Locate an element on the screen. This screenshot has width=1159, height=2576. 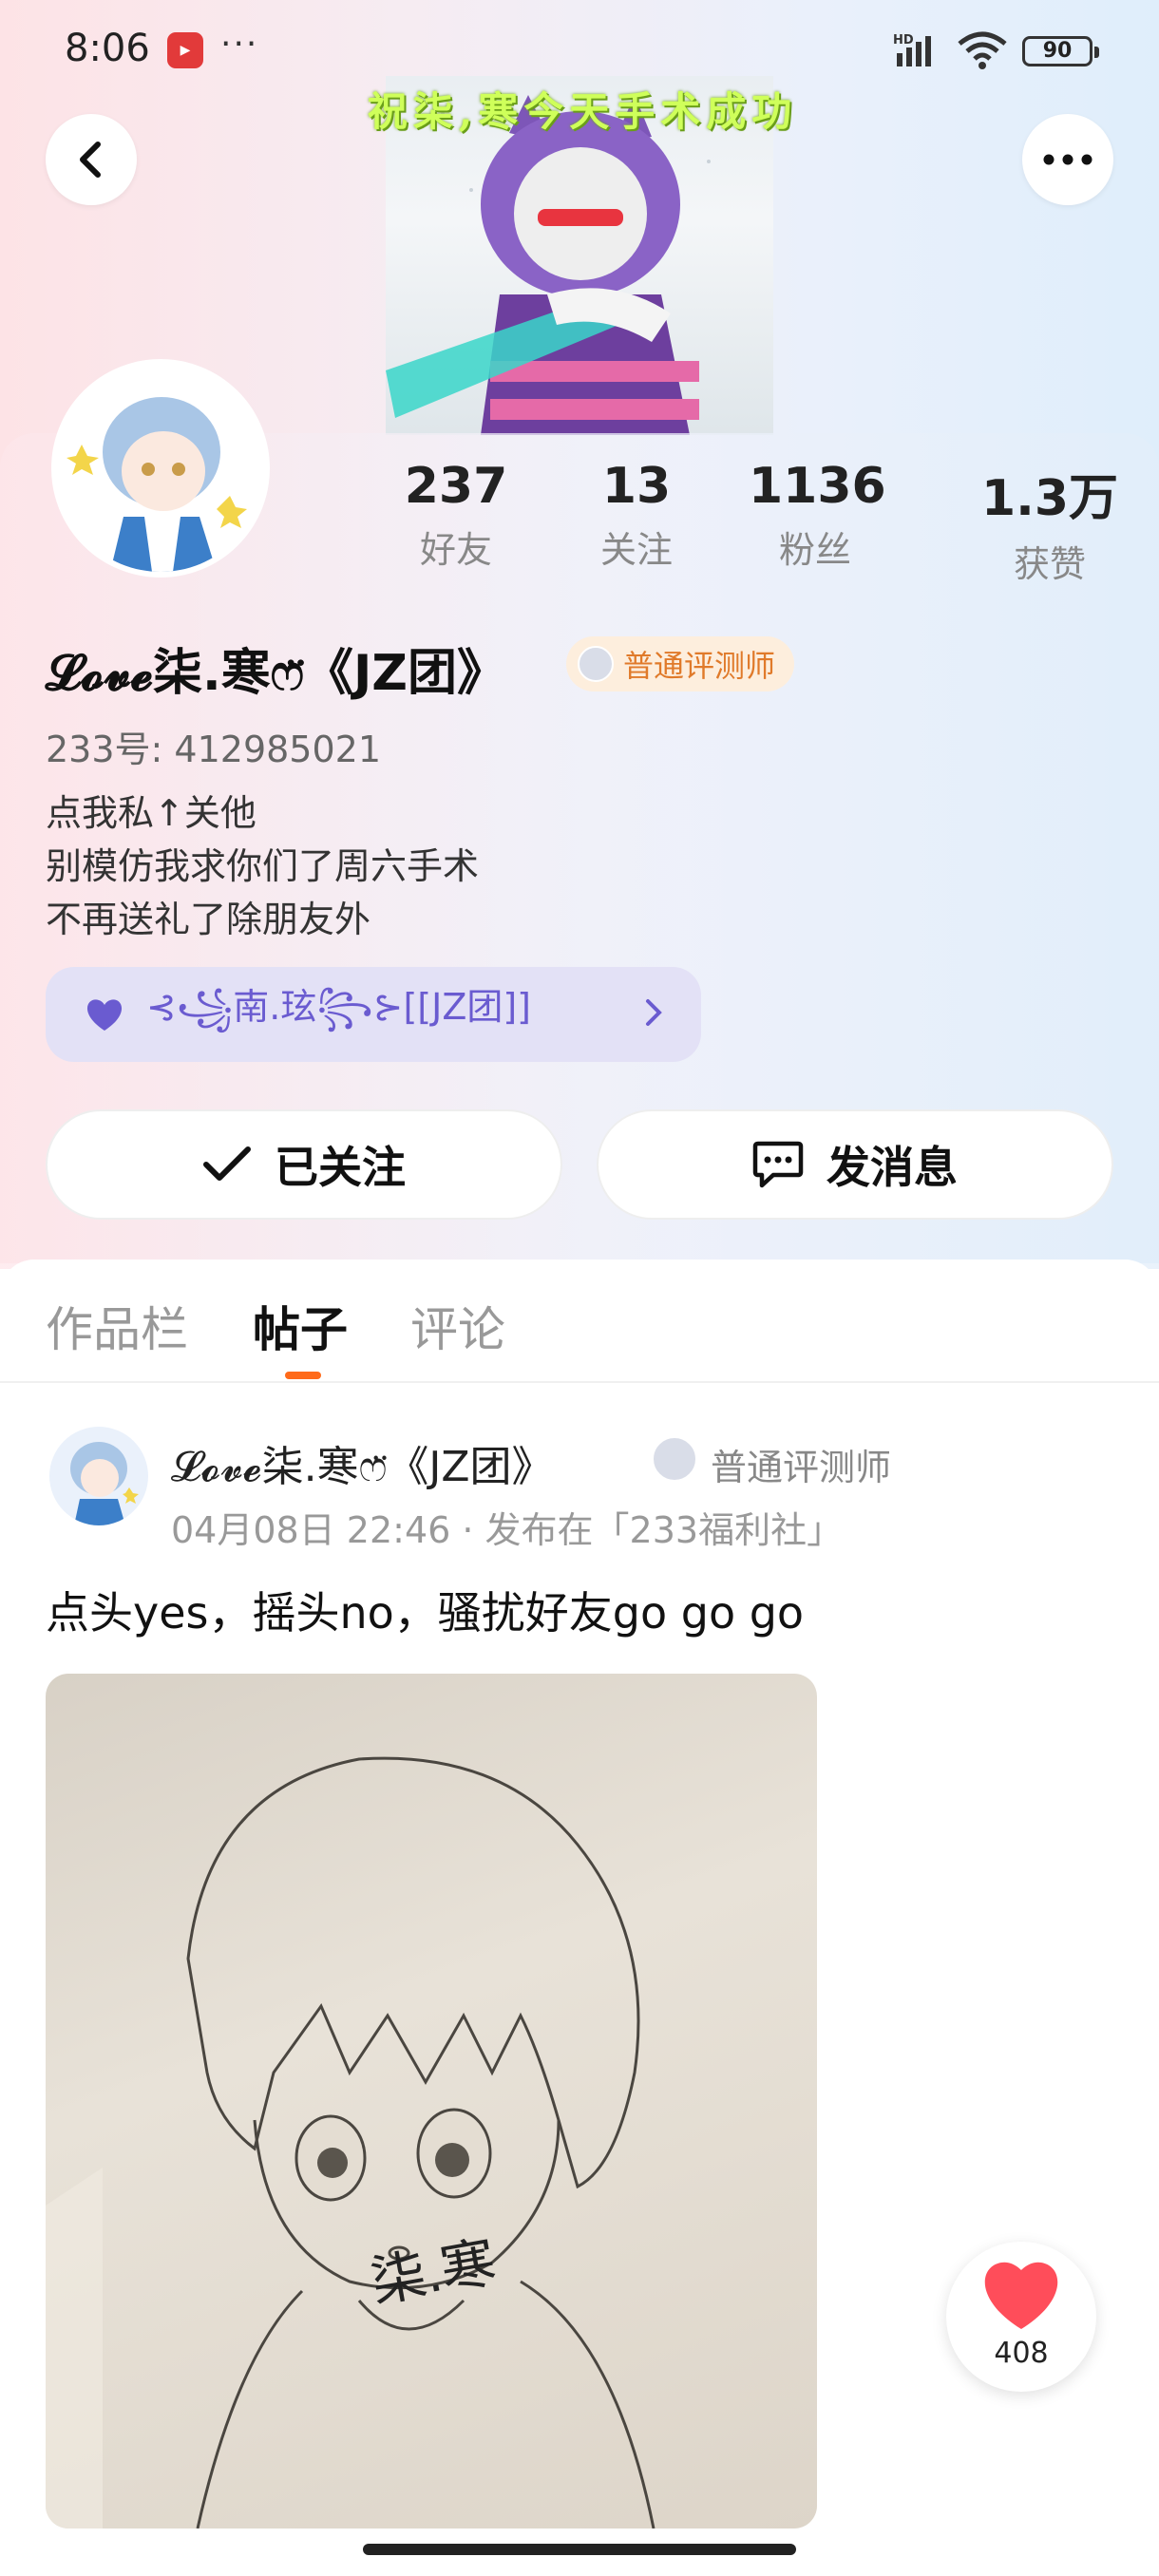
post-author-name: 𝓛𝓸𝓿𝓮柒.寒ෆ̈《JZ团》 is located at coordinates (362, 1462).